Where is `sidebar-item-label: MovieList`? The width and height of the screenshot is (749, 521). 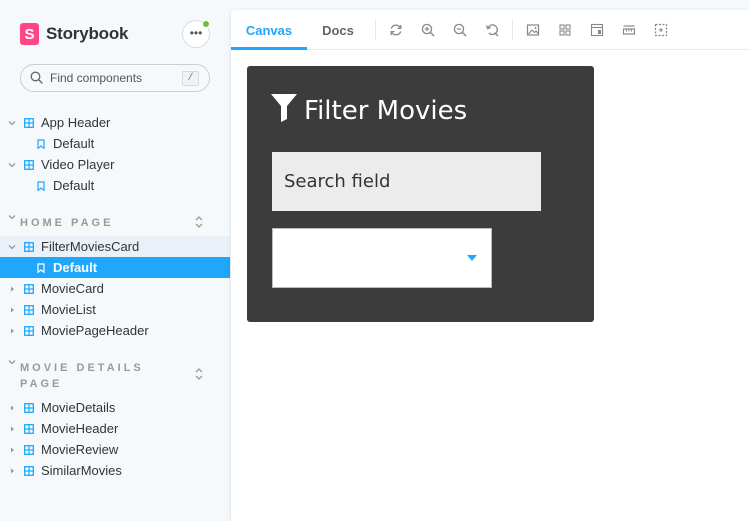 sidebar-item-label: MovieList is located at coordinates (68, 309).